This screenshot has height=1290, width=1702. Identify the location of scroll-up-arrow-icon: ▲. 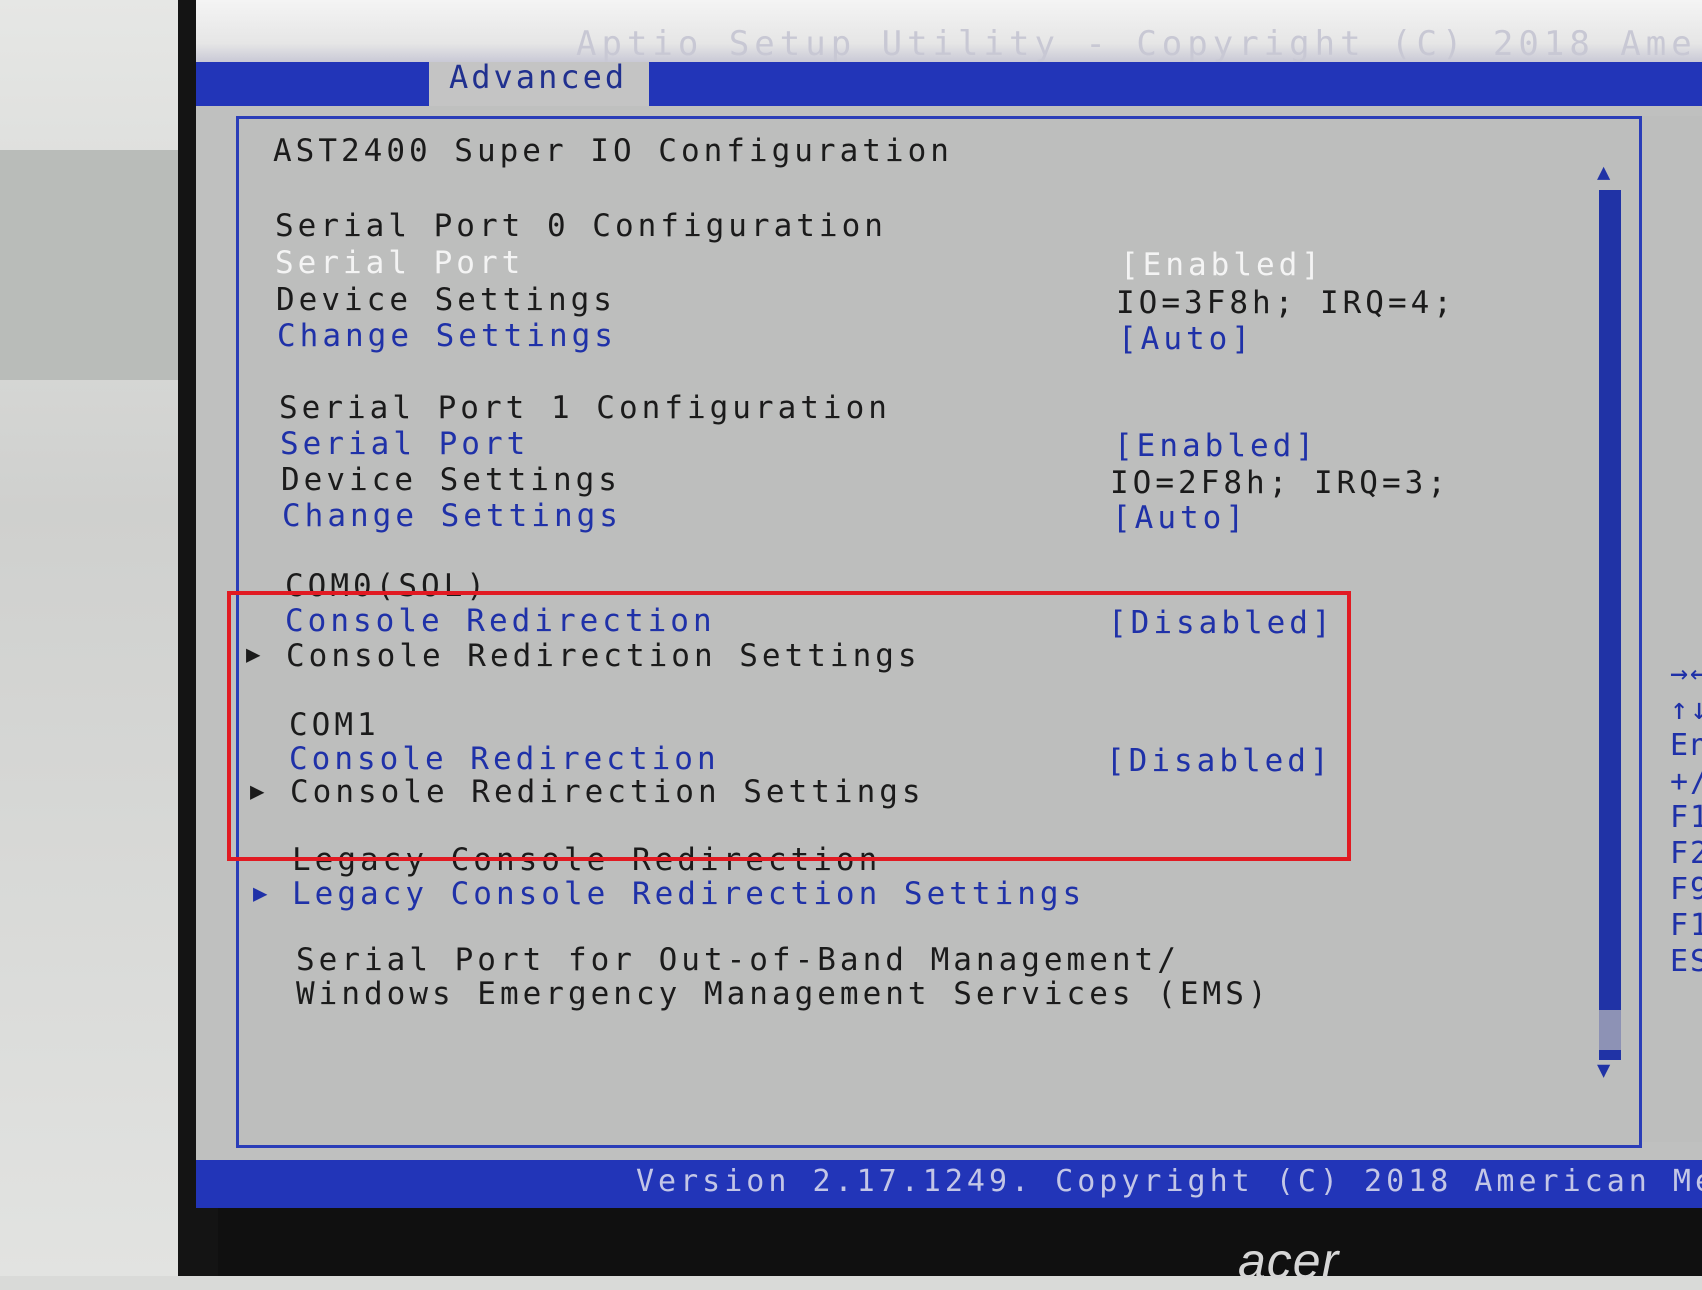
(1603, 172).